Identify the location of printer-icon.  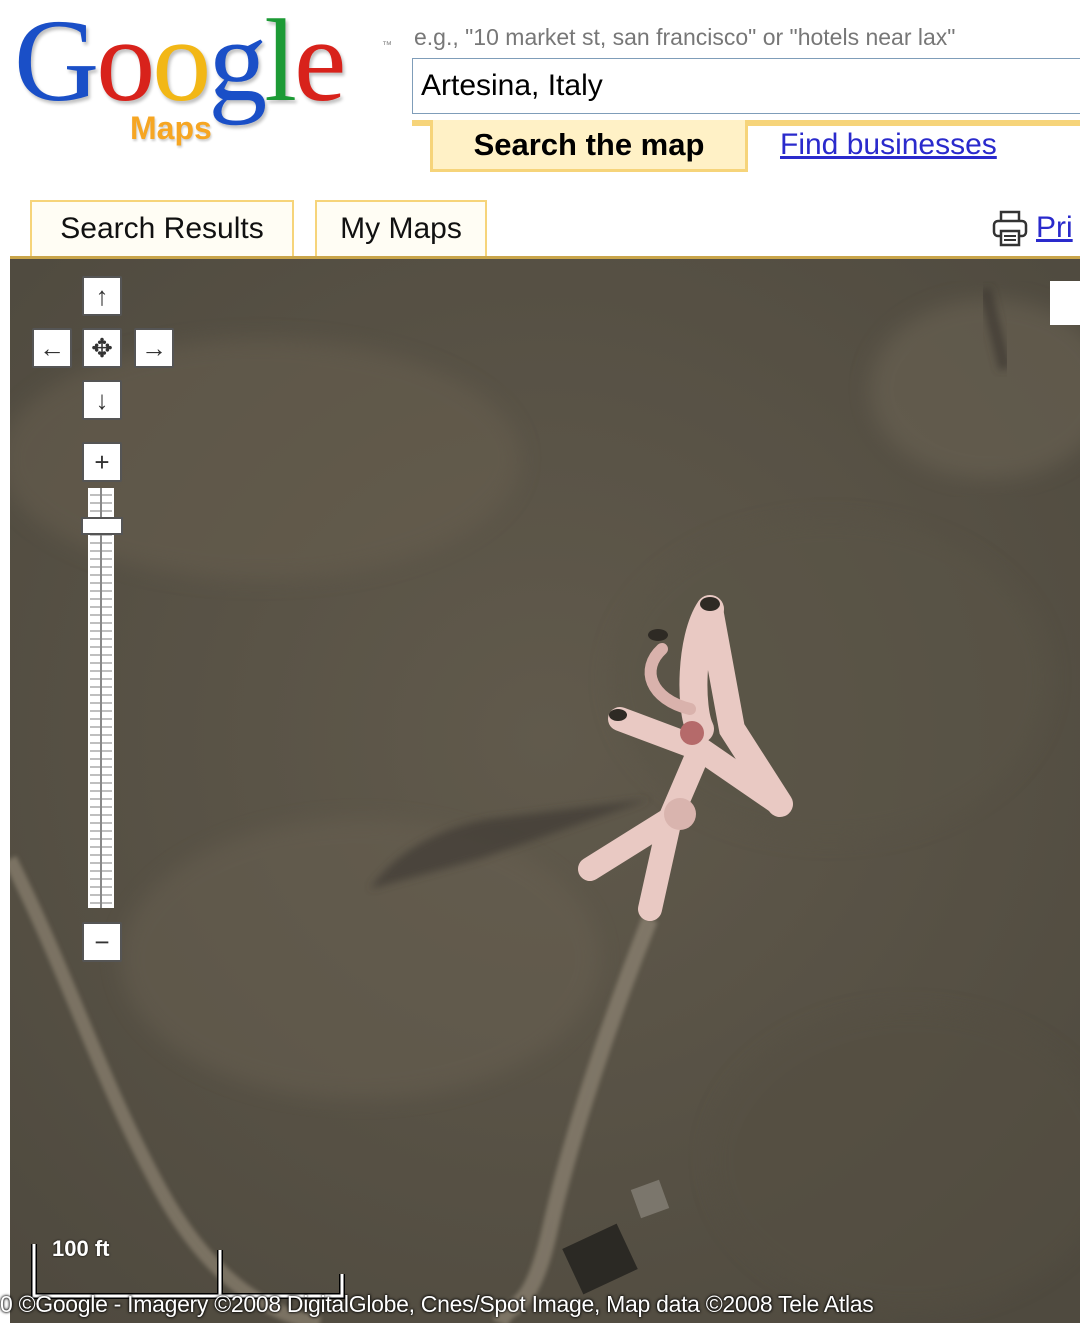
(1010, 228).